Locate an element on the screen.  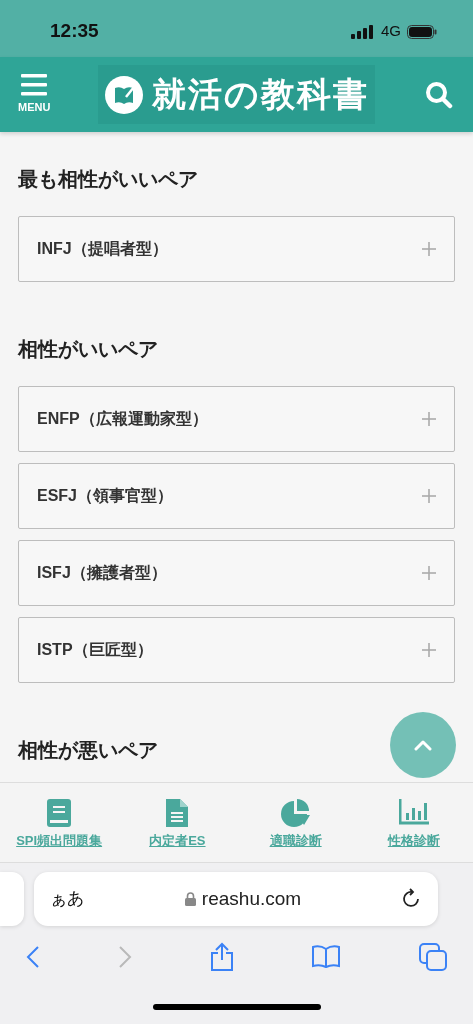
accordion-item: ESFJ（領事官型） is located at coordinates (236, 496).